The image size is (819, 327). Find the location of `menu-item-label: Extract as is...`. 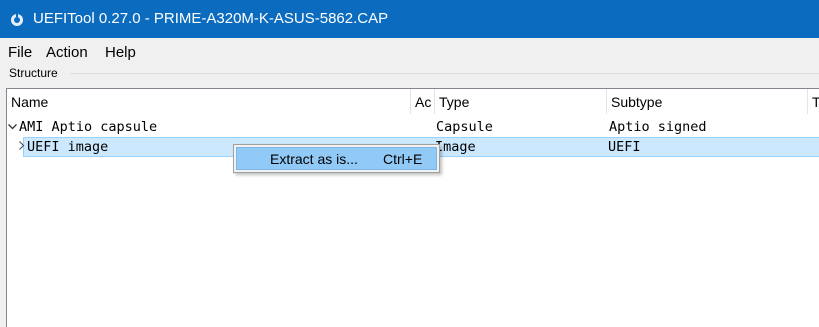

menu-item-label: Extract as is... is located at coordinates (314, 159).